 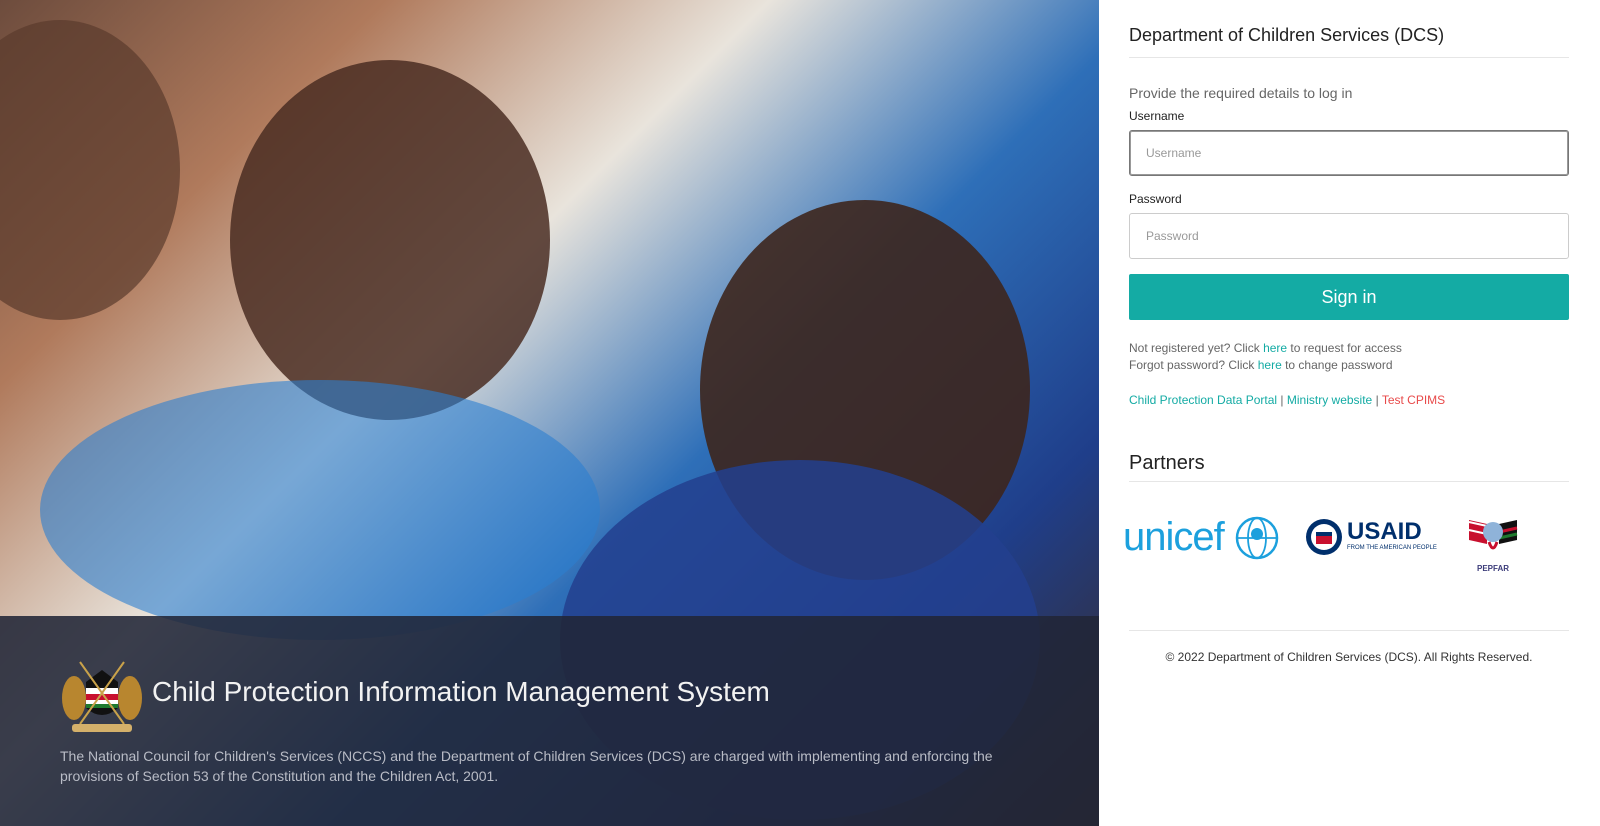 I want to click on pepfar-wordmark: PEPFAR, so click(x=1493, y=568).